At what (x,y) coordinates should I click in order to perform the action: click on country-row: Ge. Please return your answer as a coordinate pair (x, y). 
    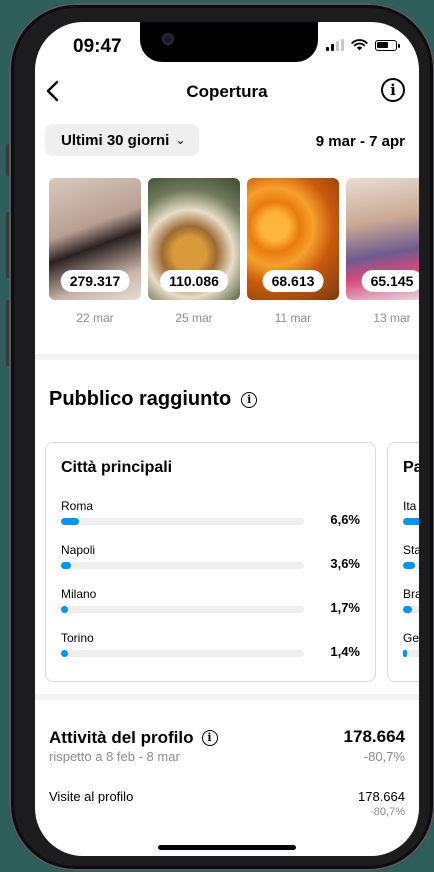
    Looking at the image, I should click on (411, 649).